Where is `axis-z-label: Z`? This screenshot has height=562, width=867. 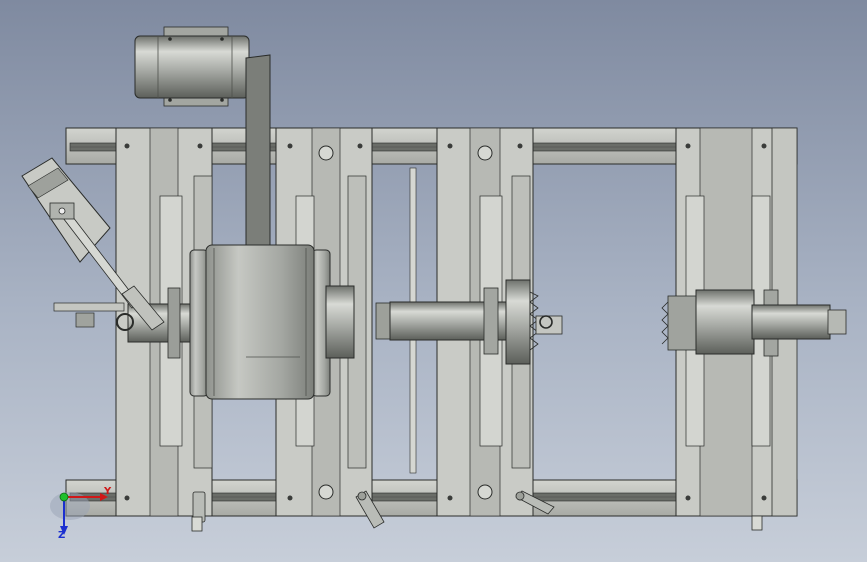 axis-z-label: Z is located at coordinates (62, 535).